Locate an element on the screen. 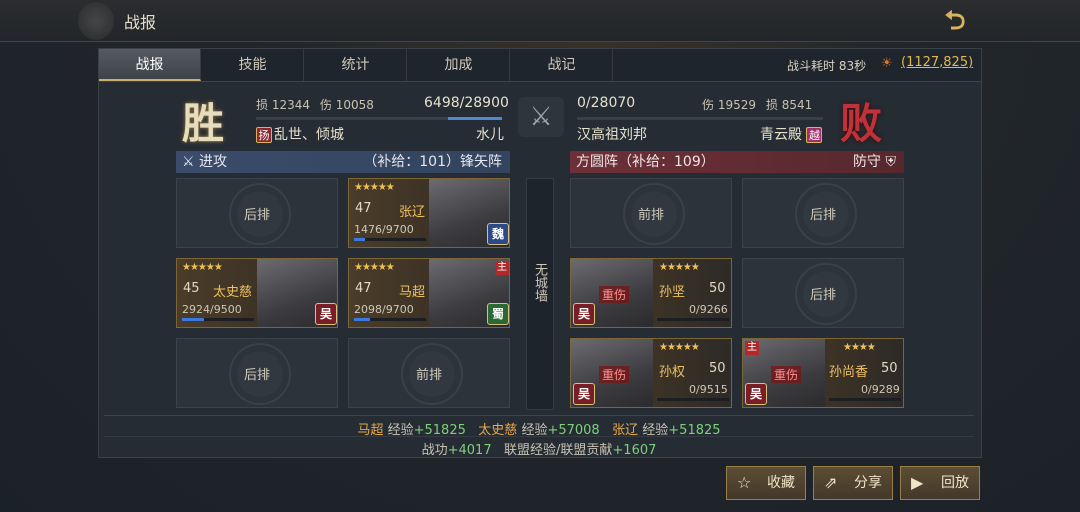  defender-troops: 0/28070 is located at coordinates (606, 103).